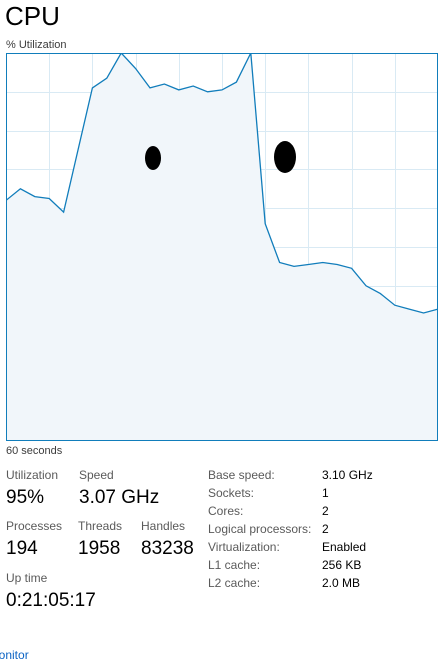  What do you see at coordinates (32, 475) in the screenshot?
I see `utilization-label: Utilization` at bounding box center [32, 475].